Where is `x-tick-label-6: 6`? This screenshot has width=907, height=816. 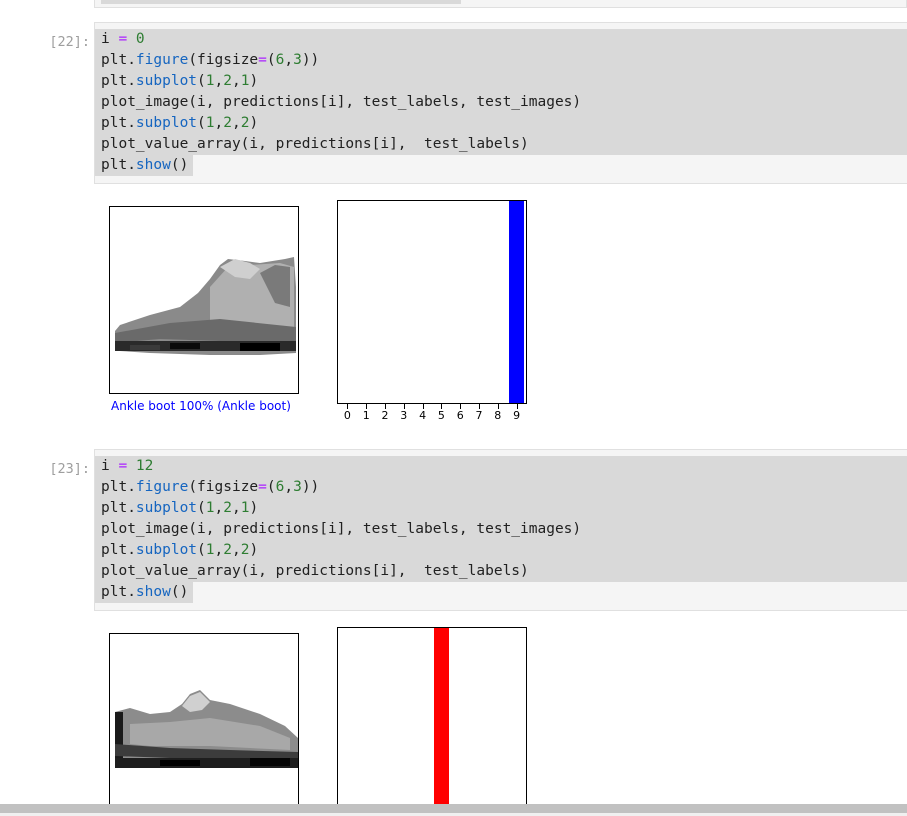
x-tick-label-6: 6 is located at coordinates (460, 415).